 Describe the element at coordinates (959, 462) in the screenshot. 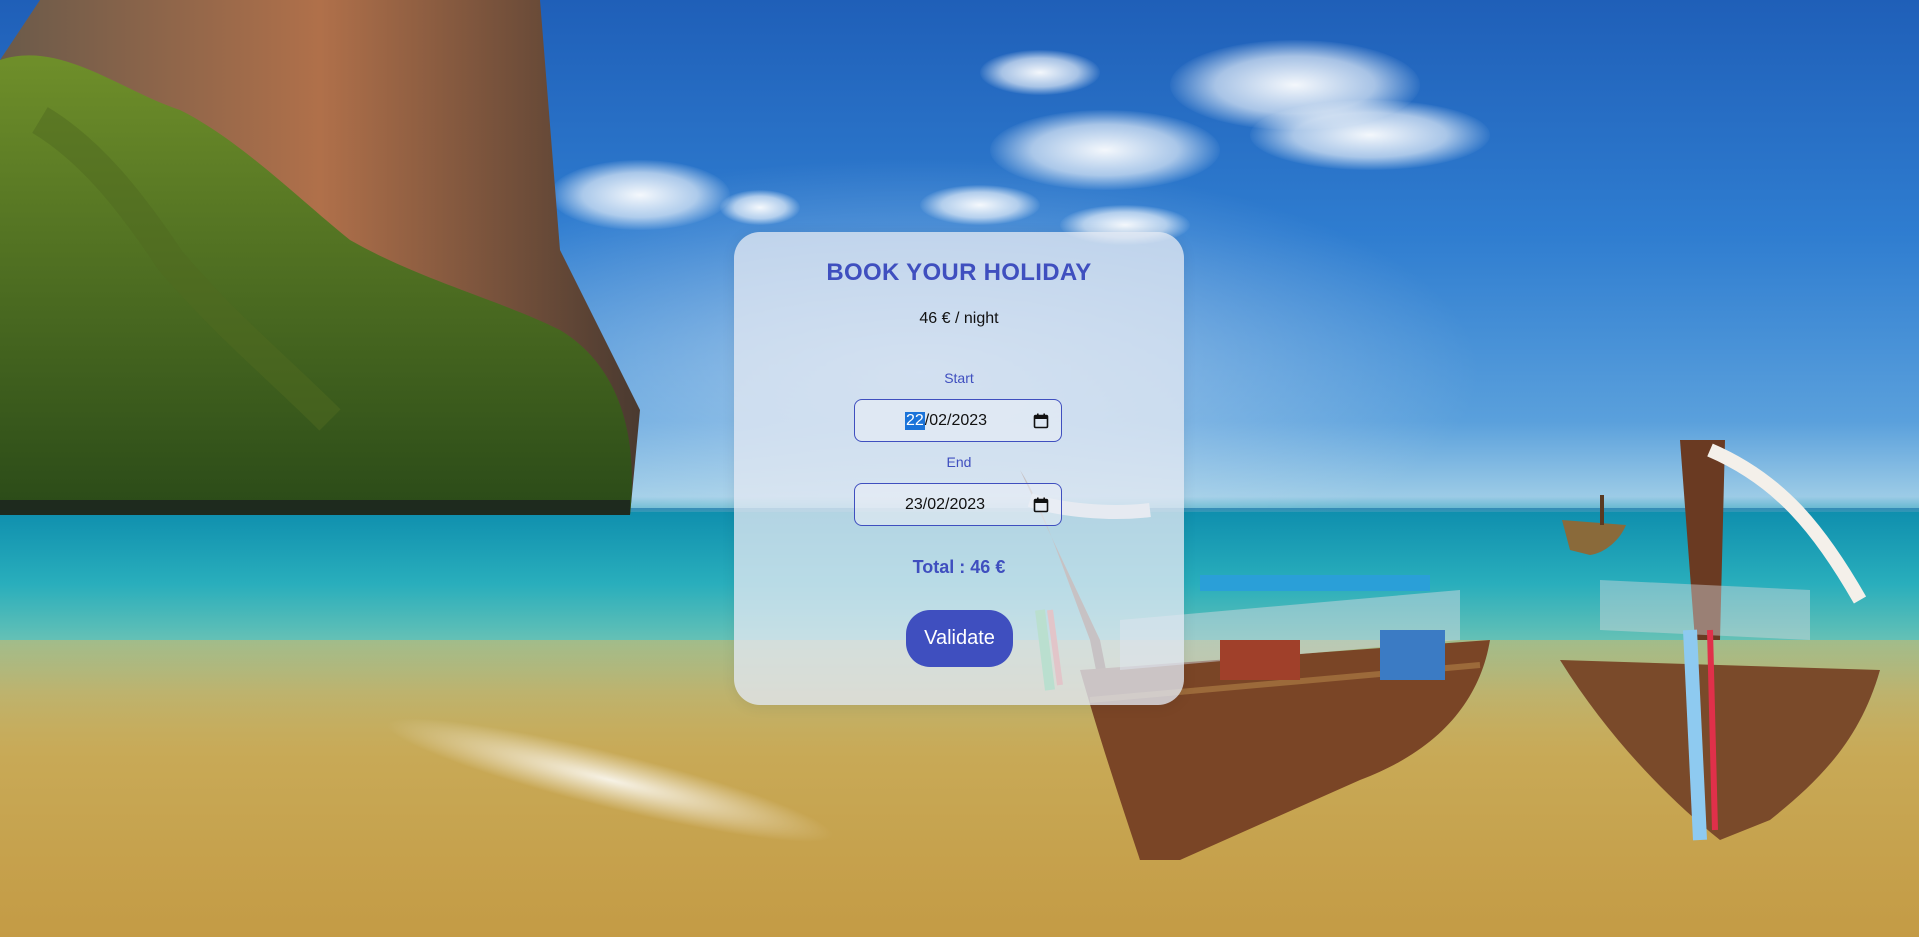

I see `end-date-label: End` at that location.